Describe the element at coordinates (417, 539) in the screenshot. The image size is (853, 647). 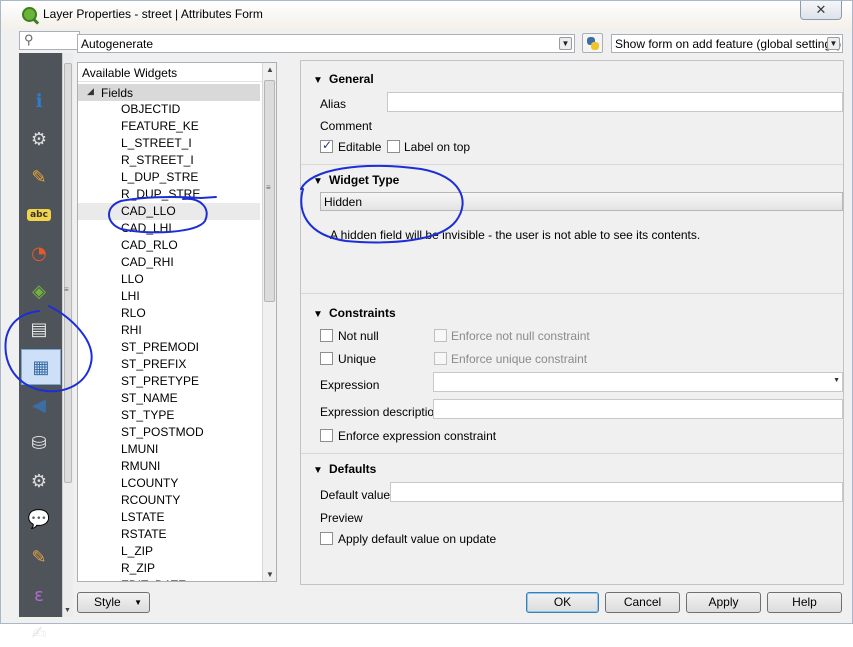
I see `apply-on-update-label: Apply default value on update` at that location.